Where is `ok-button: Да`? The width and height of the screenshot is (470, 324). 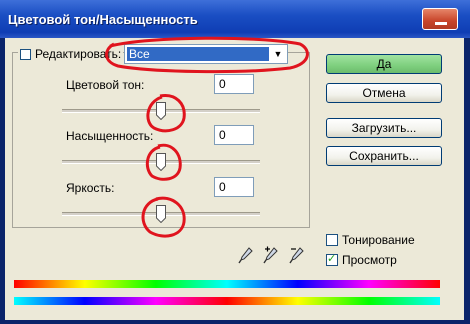 ok-button: Да is located at coordinates (384, 64).